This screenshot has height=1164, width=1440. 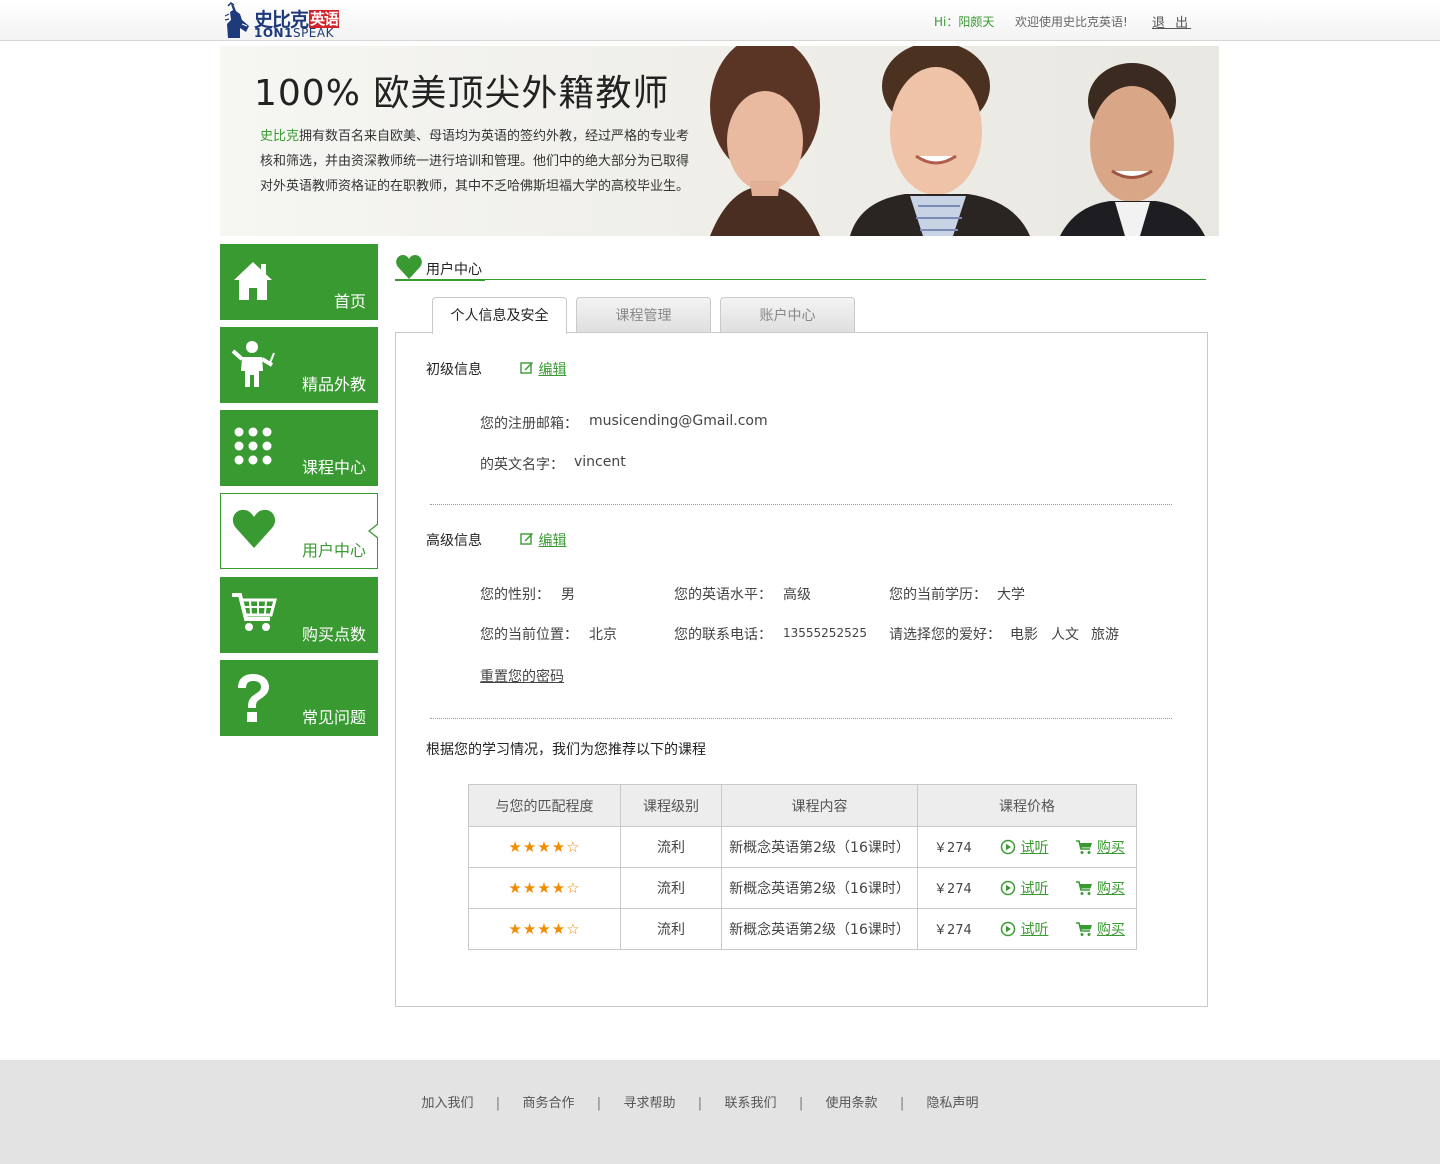 I want to click on gender-value: 男, so click(x=568, y=595).